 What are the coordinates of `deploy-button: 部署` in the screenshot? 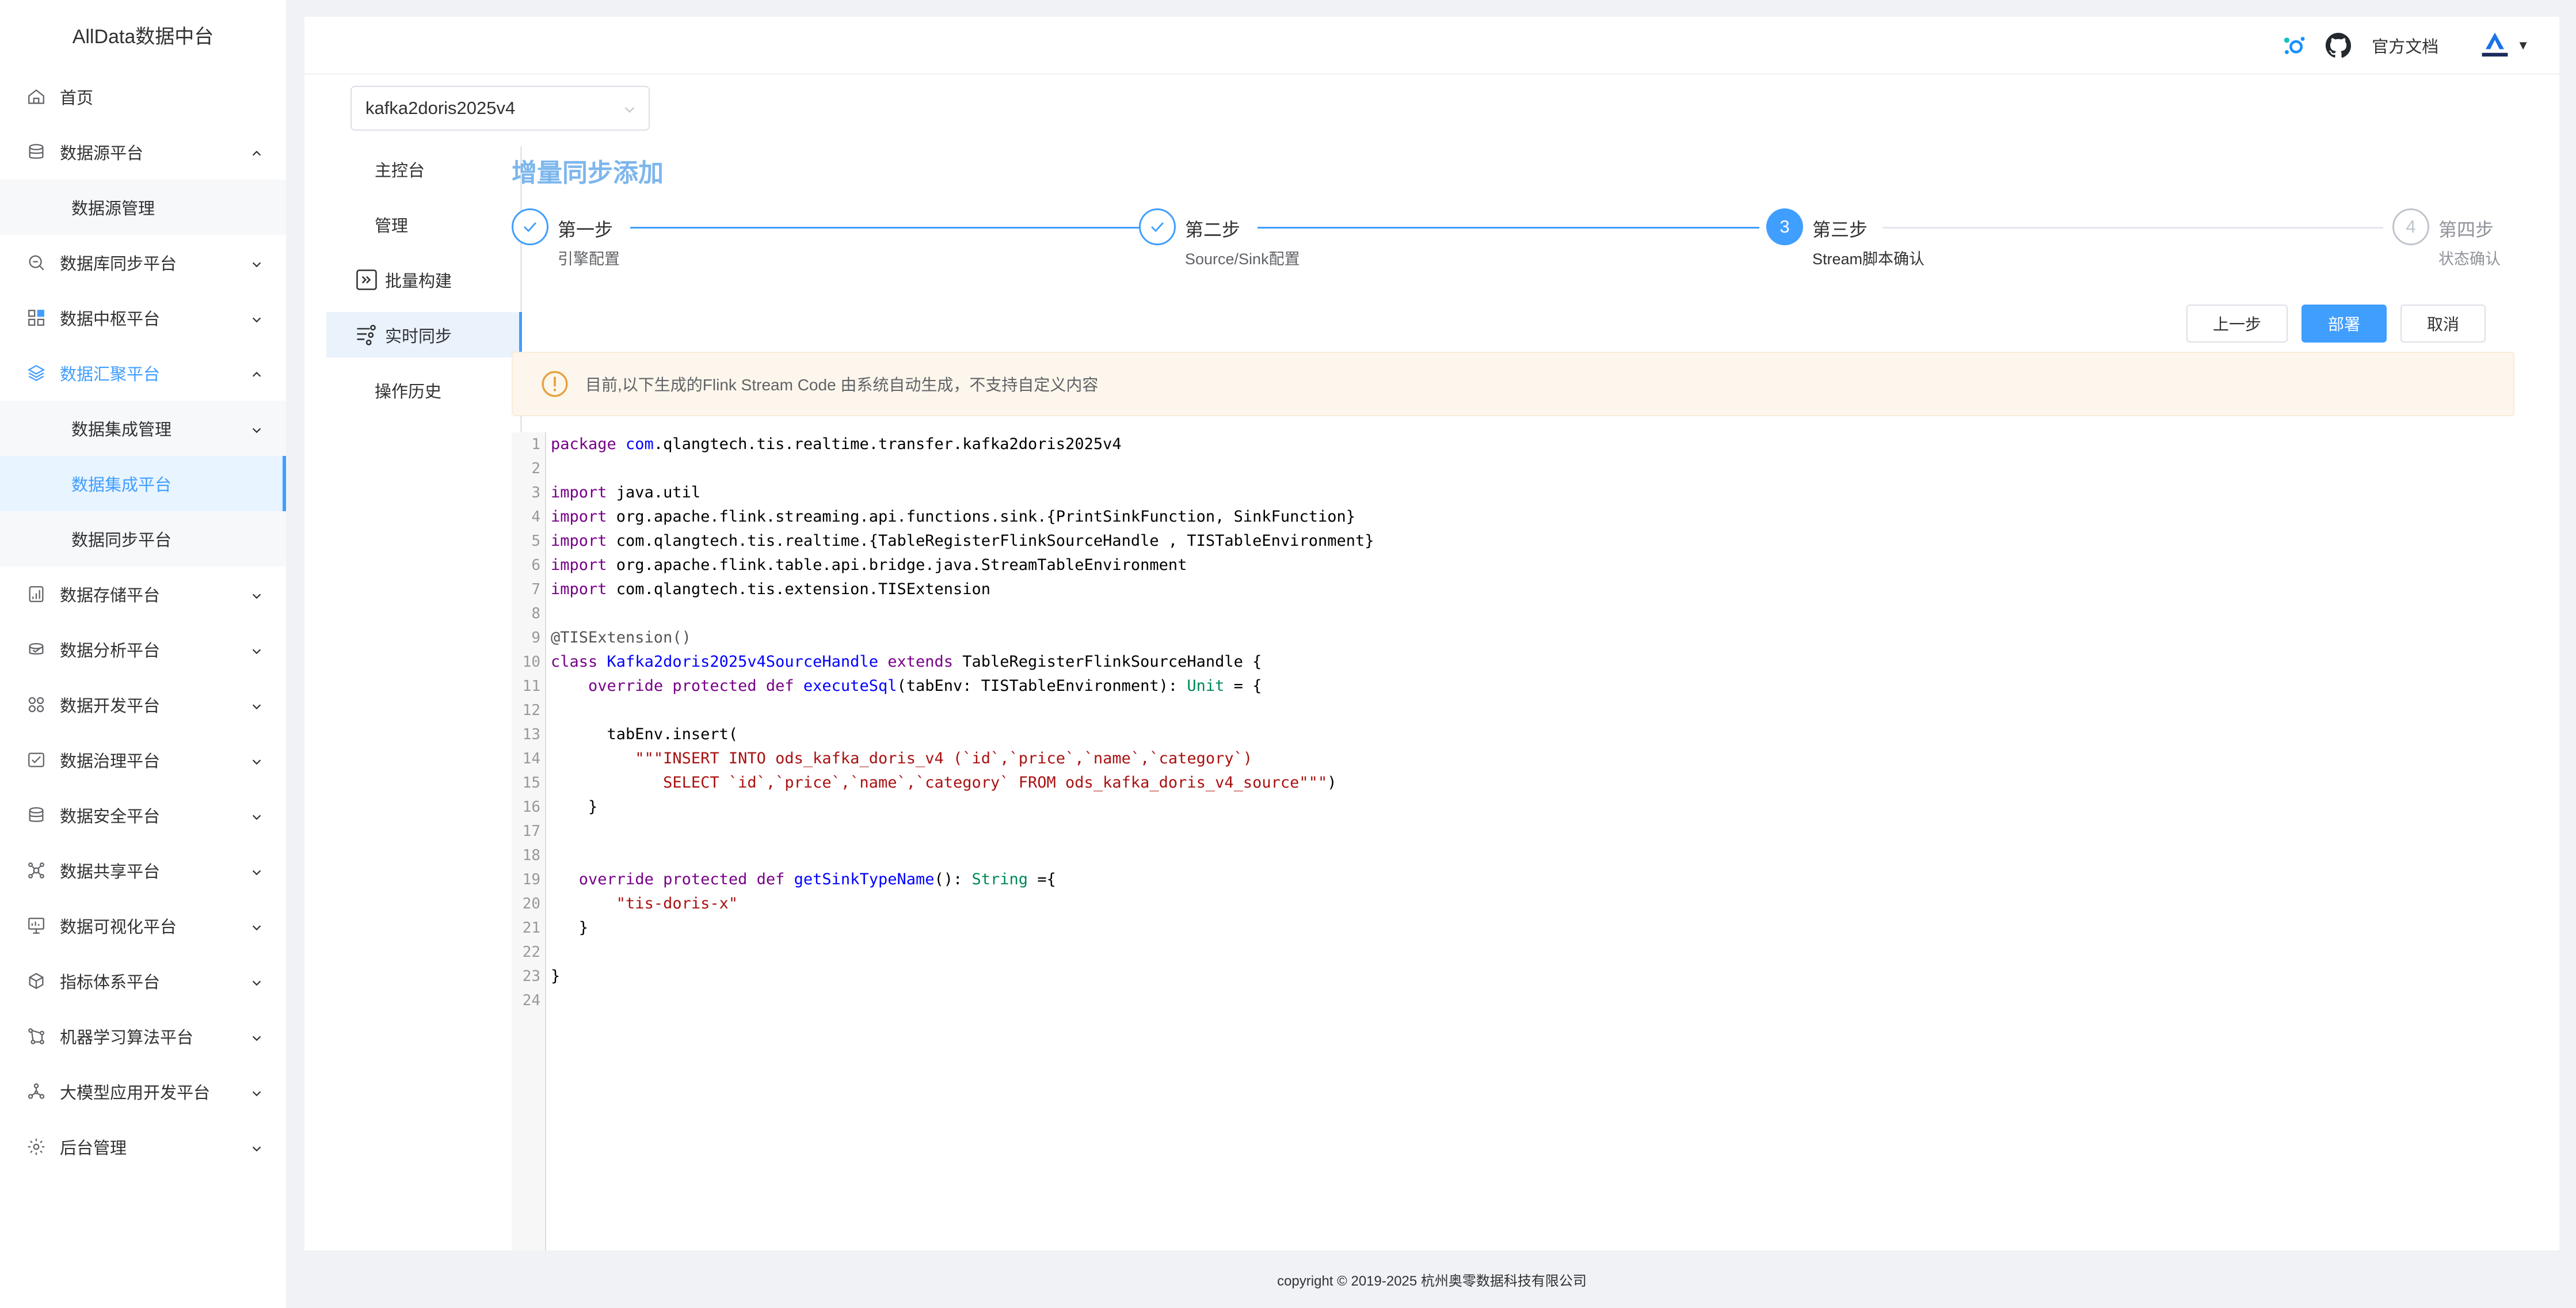 It's located at (2344, 324).